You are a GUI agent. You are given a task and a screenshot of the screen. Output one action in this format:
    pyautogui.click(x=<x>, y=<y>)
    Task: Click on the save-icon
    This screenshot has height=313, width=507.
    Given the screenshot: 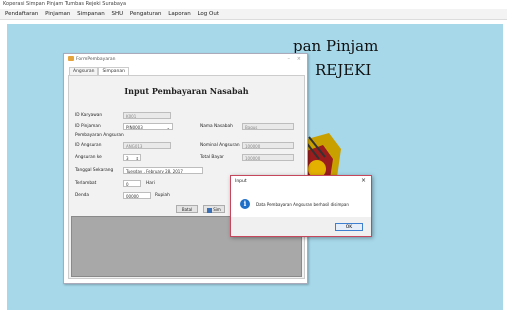 What is the action you would take?
    pyautogui.click(x=210, y=210)
    